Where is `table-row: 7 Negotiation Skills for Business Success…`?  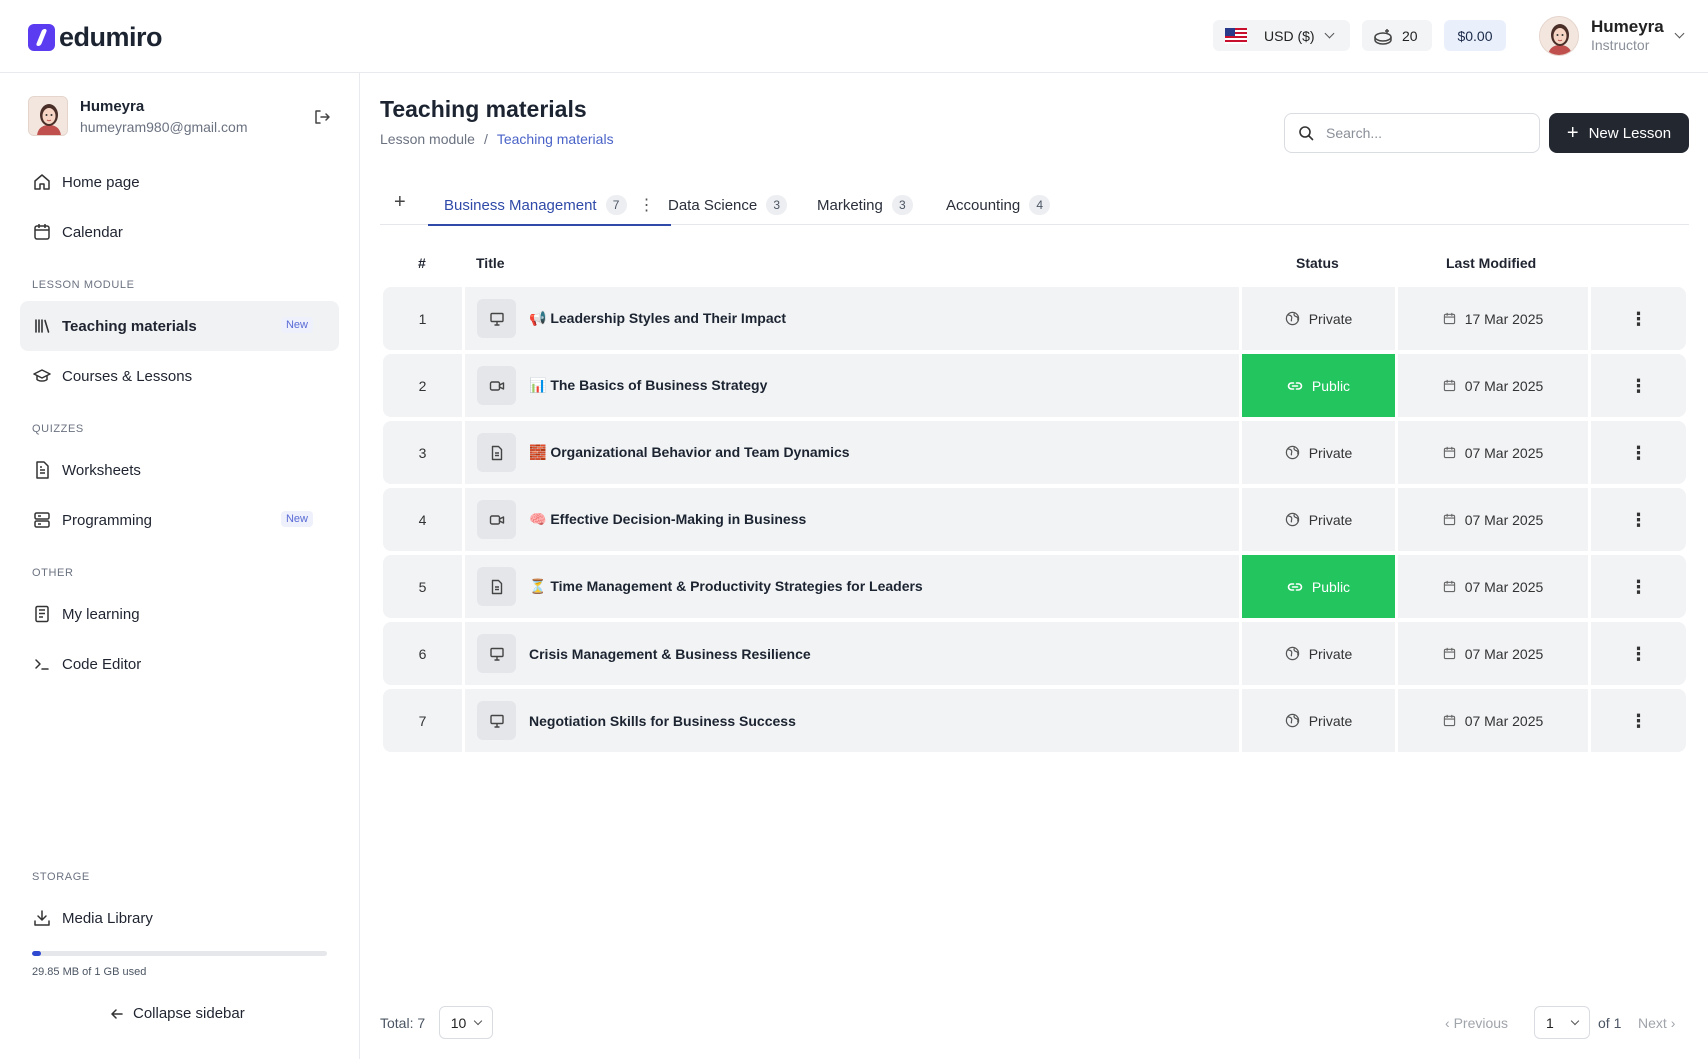 table-row: 7 Negotiation Skills for Business Success… is located at coordinates (1034, 720).